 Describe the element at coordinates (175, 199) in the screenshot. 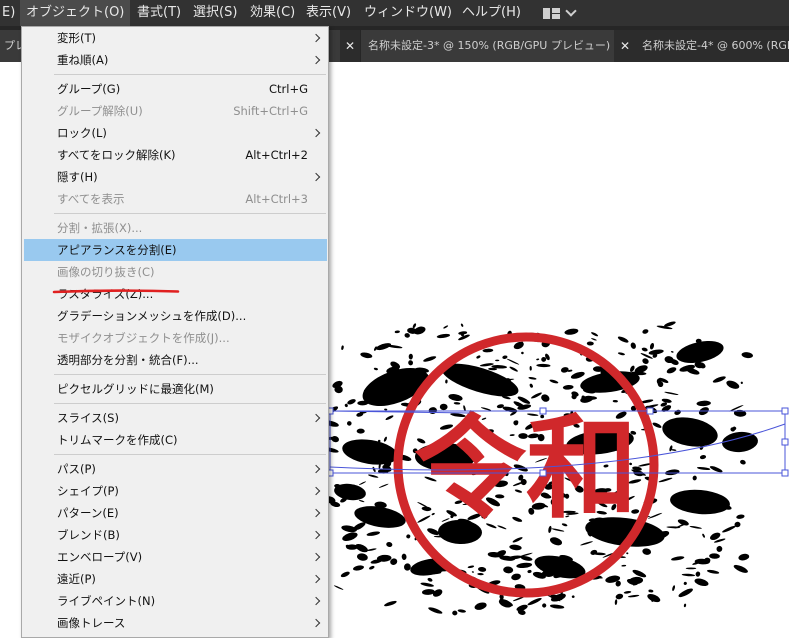

I see `menu-item-show-all: すべてを表示 Alt+Ctrl+3` at that location.